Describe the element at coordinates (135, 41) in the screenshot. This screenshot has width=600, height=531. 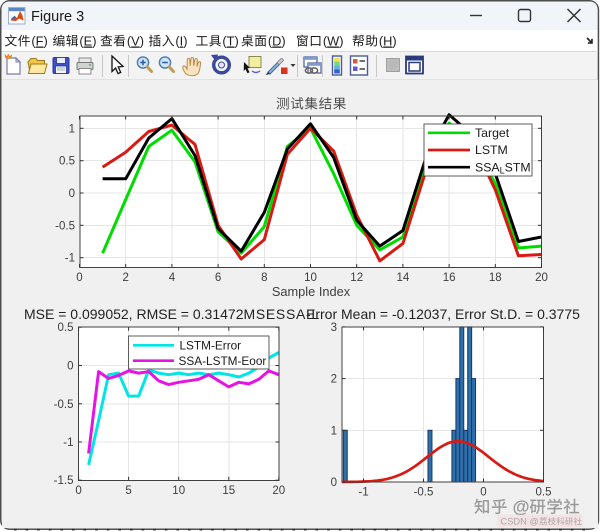
I see `svg-text: (V)` at that location.